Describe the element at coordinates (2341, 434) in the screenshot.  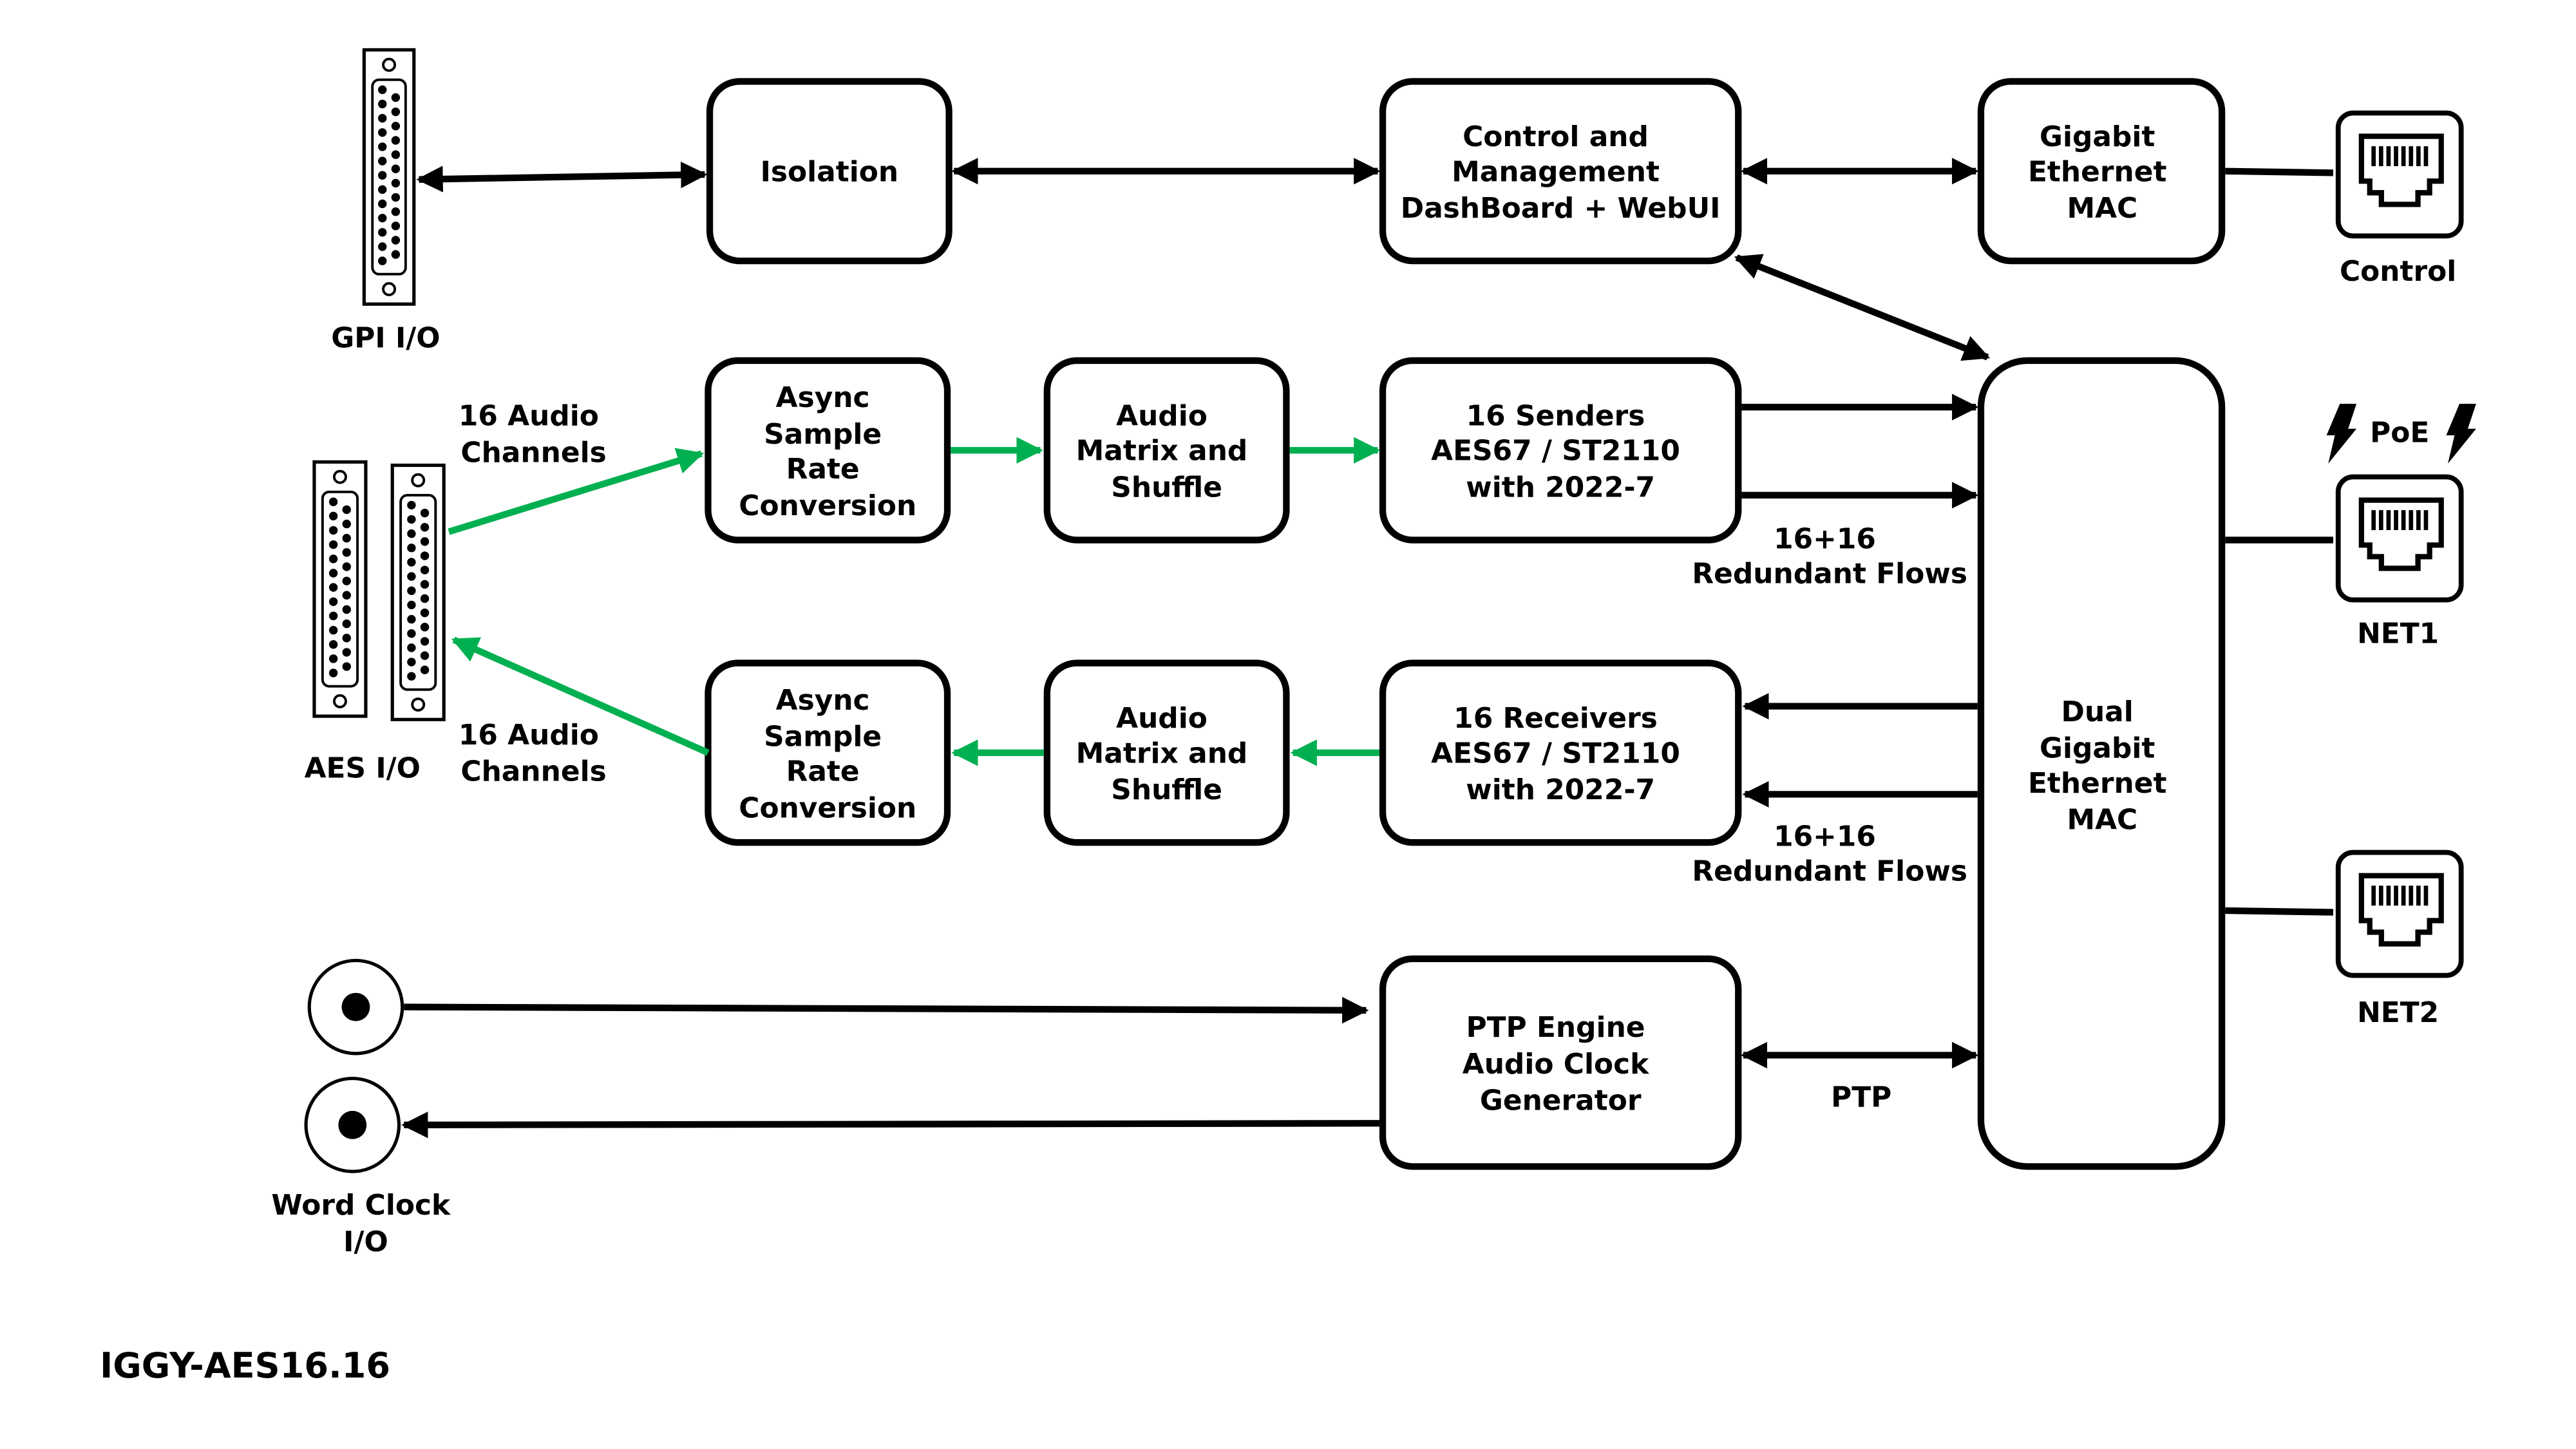
I see `lightning-bolt-left-icon` at that location.